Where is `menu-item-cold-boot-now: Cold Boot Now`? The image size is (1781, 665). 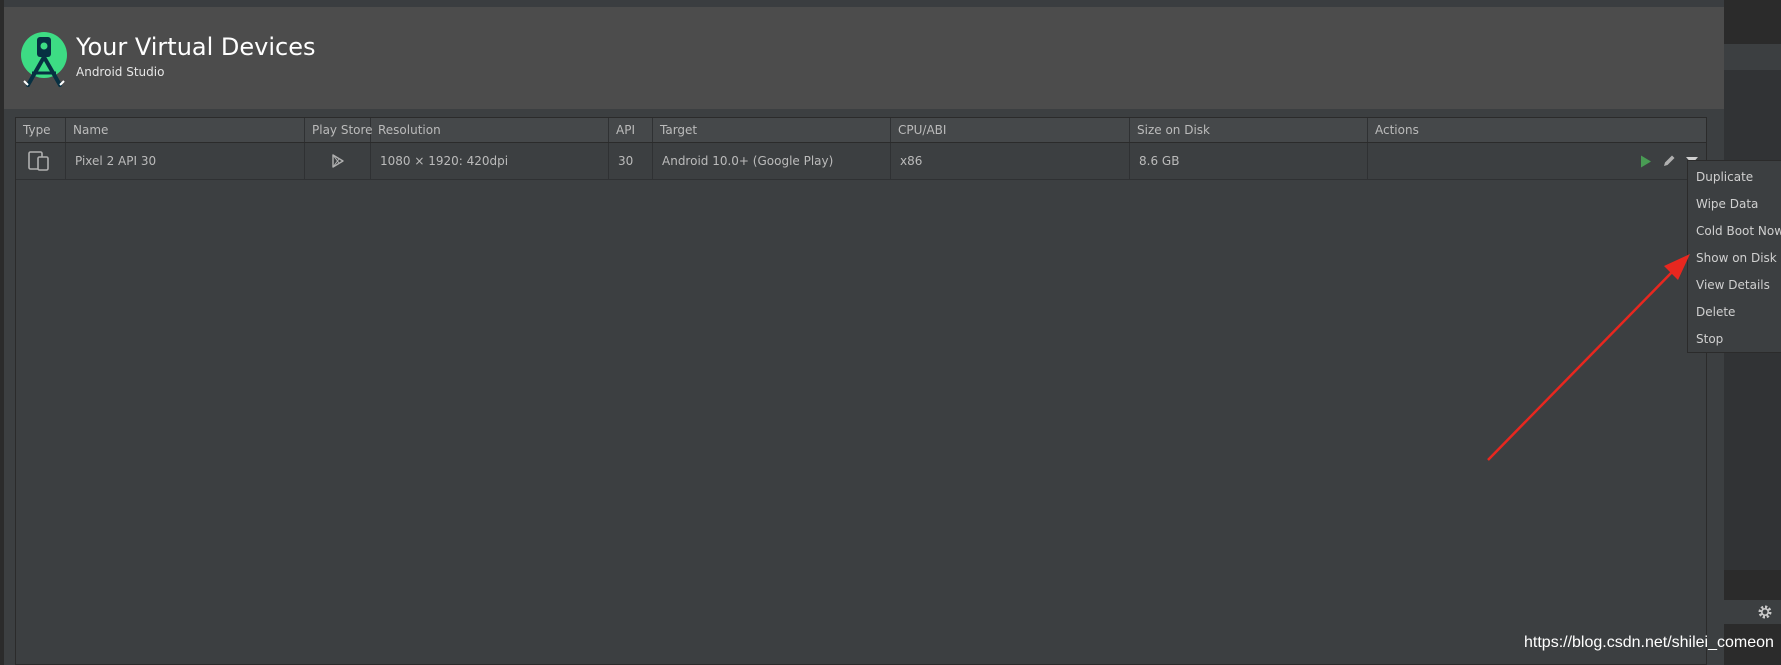
menu-item-cold-boot-now: Cold Boot Now is located at coordinates (1734, 231).